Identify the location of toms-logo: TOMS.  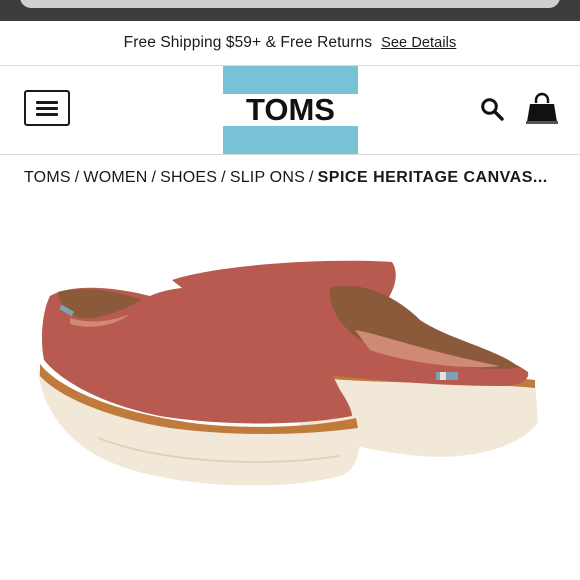
(290, 110).